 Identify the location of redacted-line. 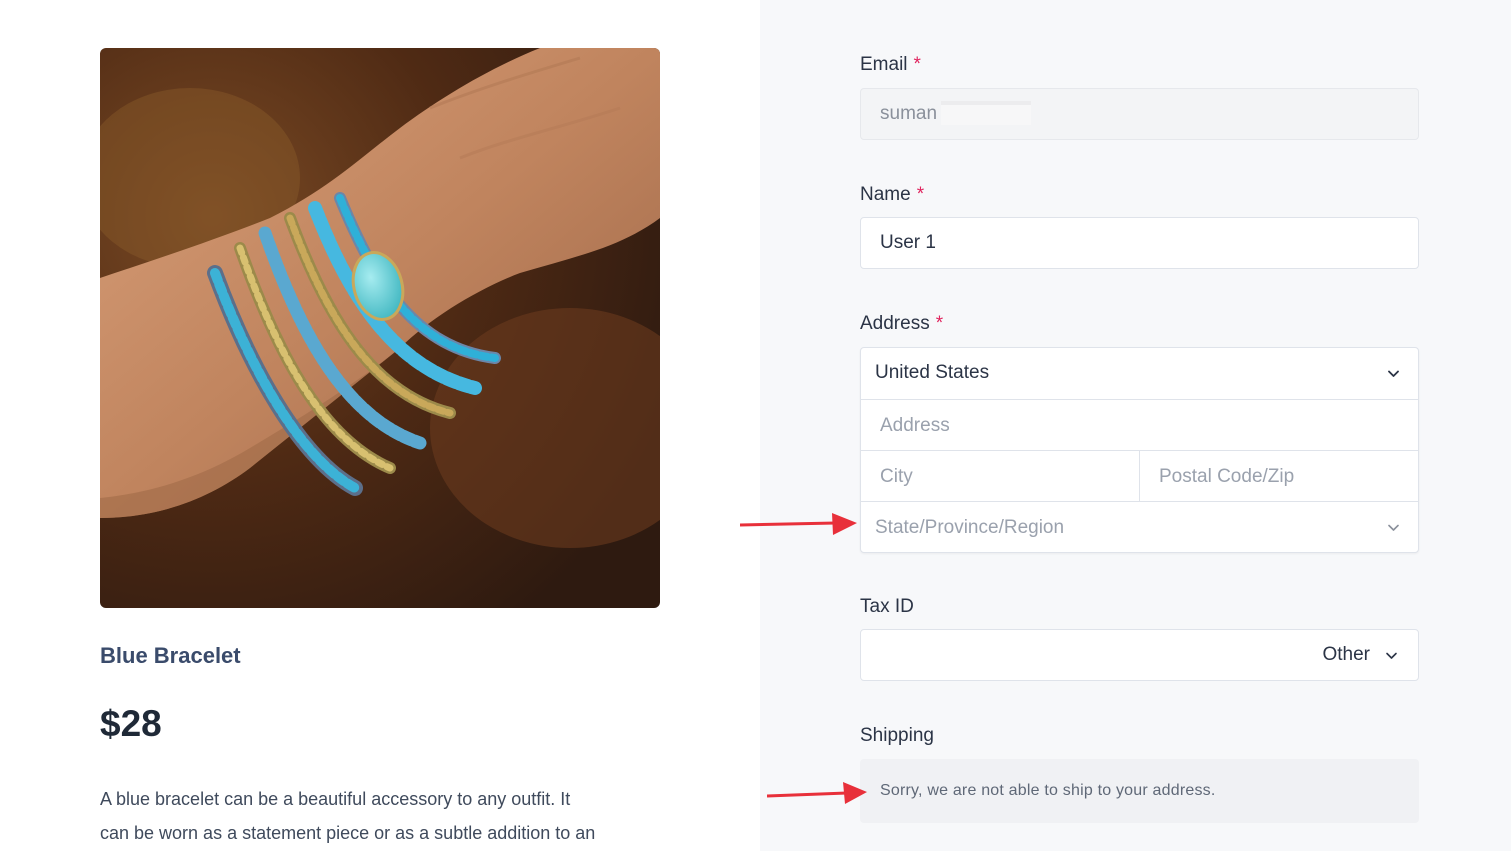
(986, 103).